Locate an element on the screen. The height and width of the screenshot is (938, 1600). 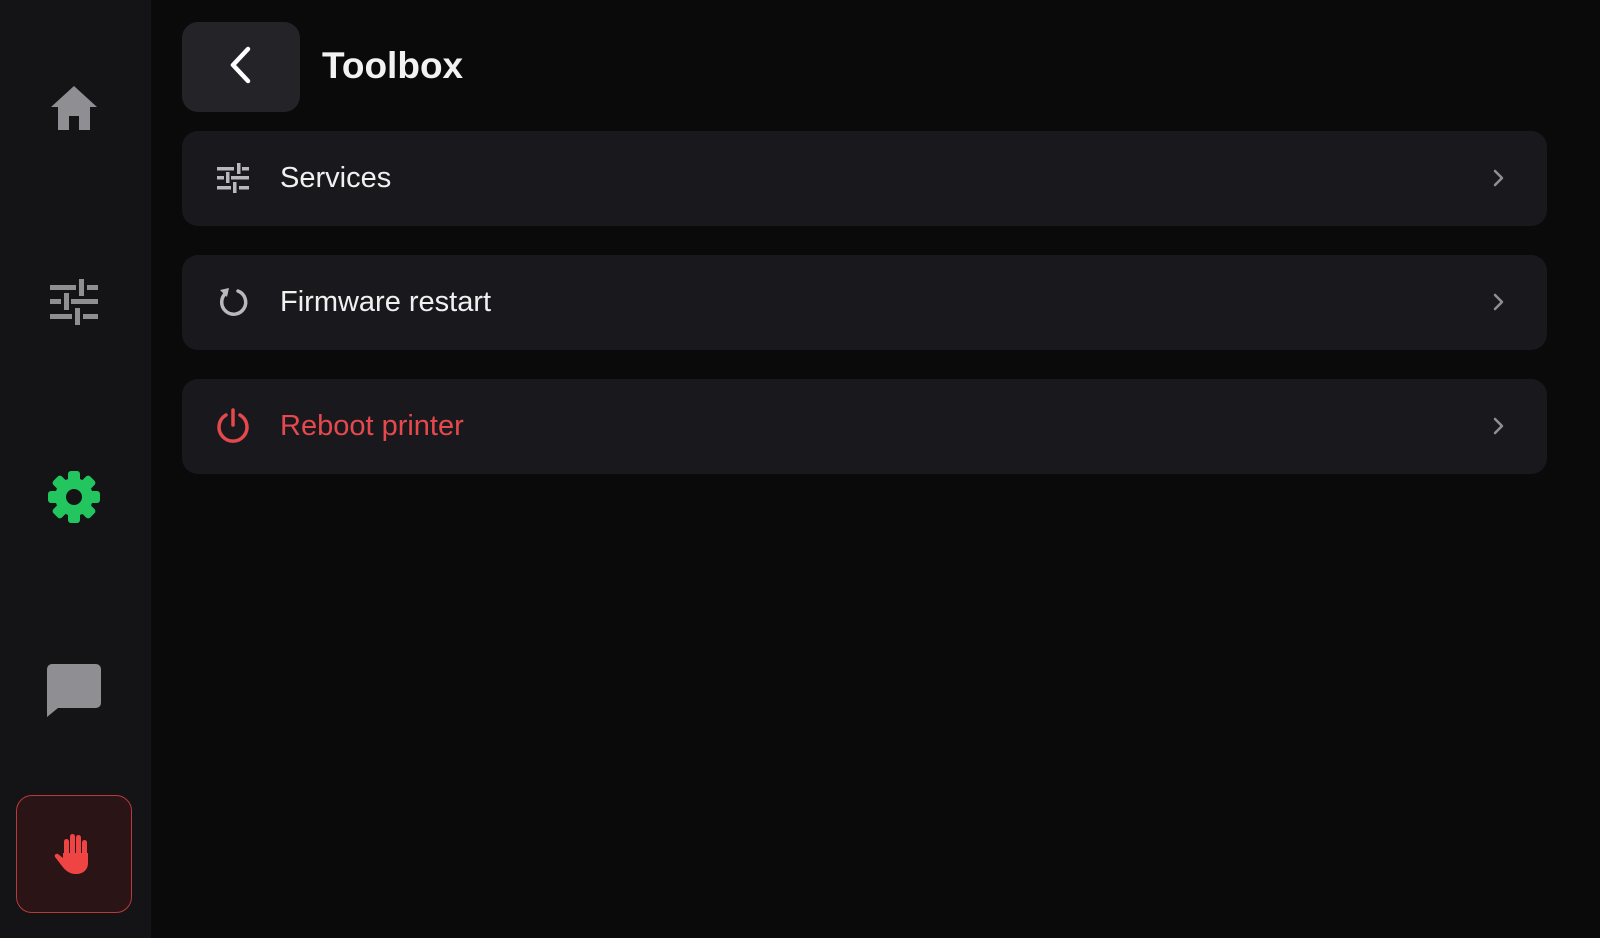
sidebar-item-controls is located at coordinates (74, 302).